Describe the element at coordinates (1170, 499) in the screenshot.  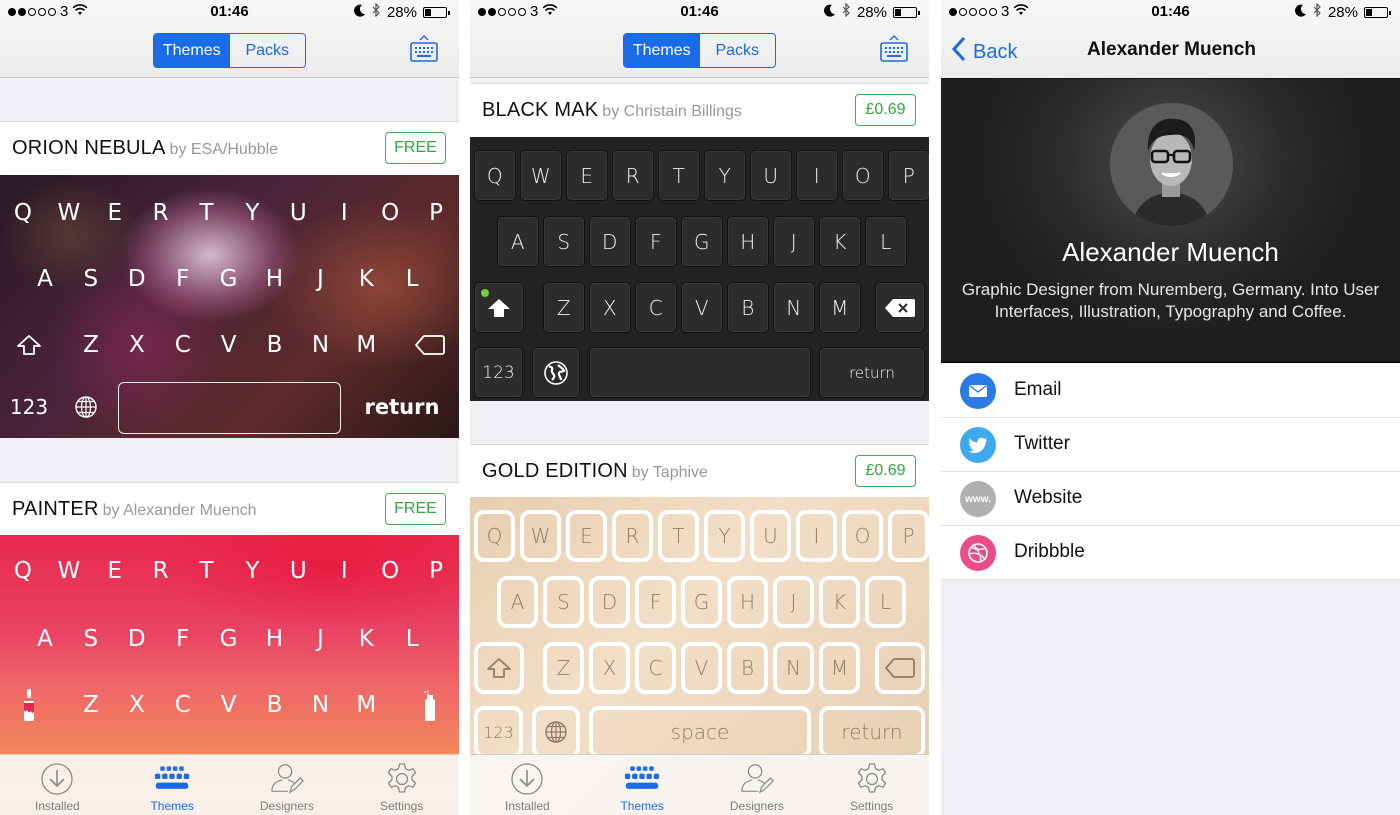
I see `link-website: www. Website` at that location.